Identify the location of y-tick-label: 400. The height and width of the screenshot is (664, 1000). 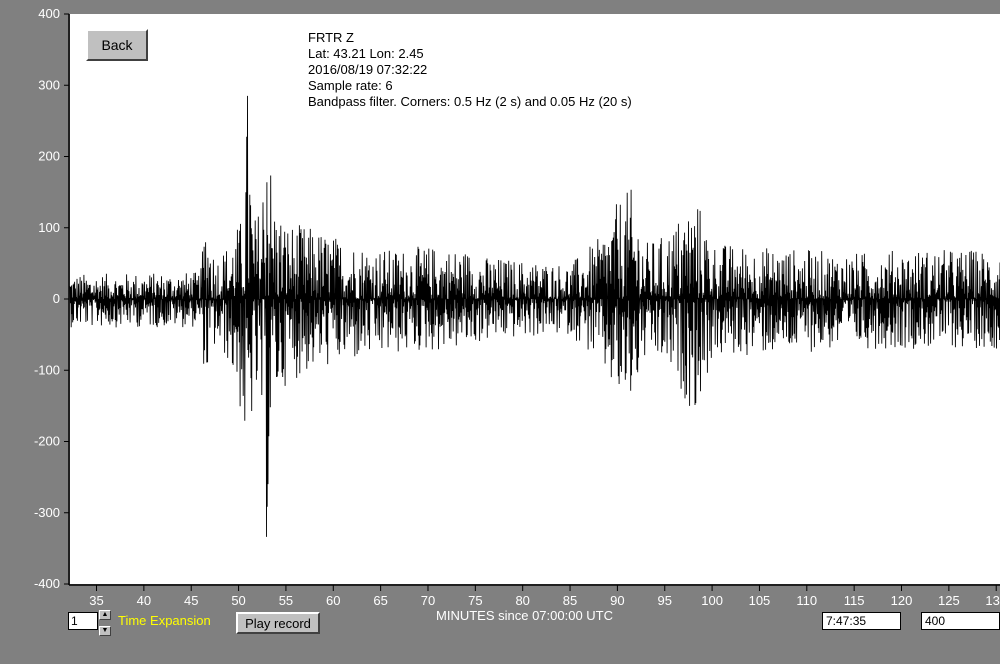
(49, 13).